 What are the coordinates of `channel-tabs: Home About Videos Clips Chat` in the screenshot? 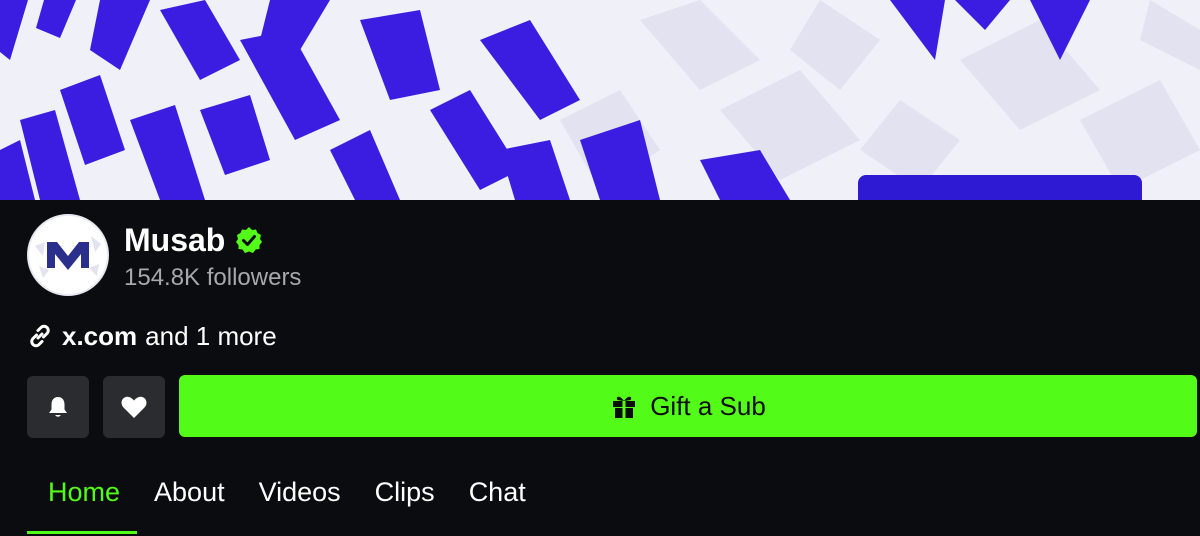 It's located at (285, 503).